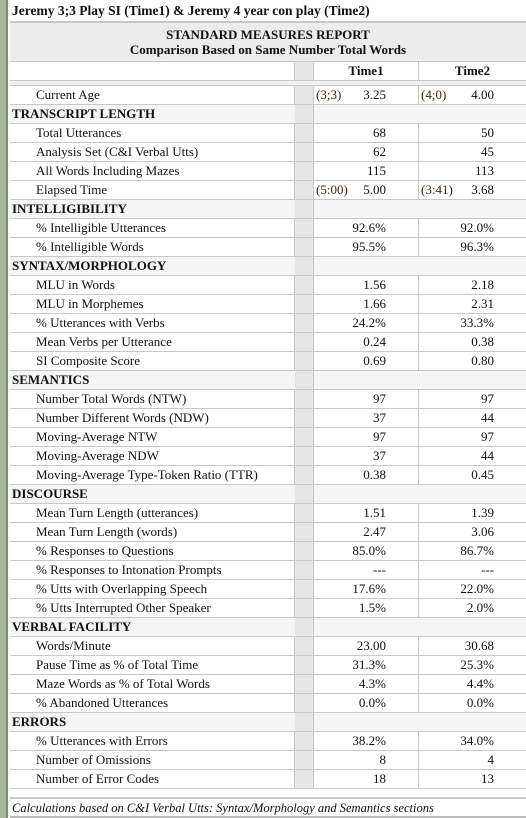 Image resolution: width=526 pixels, height=818 pixels. I want to click on value: 24.2%, so click(369, 322).